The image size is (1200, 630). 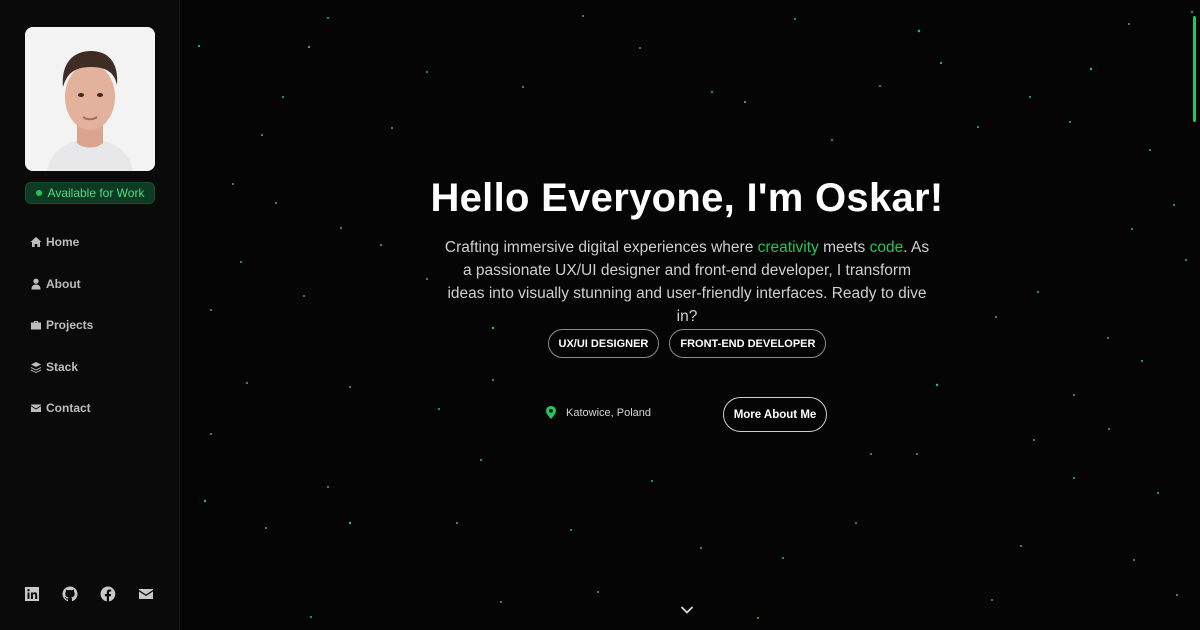 I want to click on nav-item-stack: Stack, so click(x=61, y=367).